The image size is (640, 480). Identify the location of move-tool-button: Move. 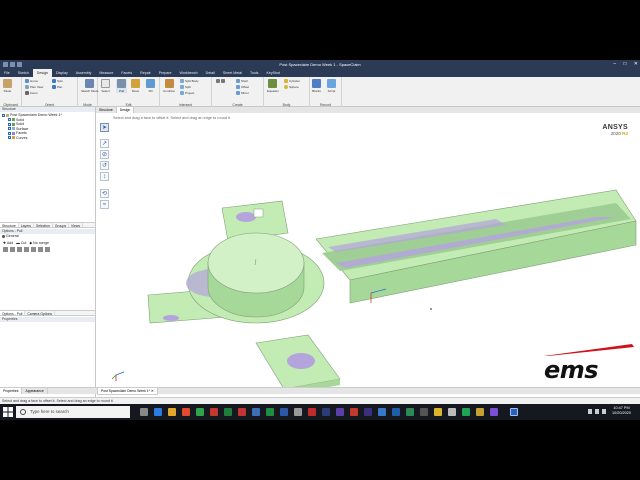
(135, 86).